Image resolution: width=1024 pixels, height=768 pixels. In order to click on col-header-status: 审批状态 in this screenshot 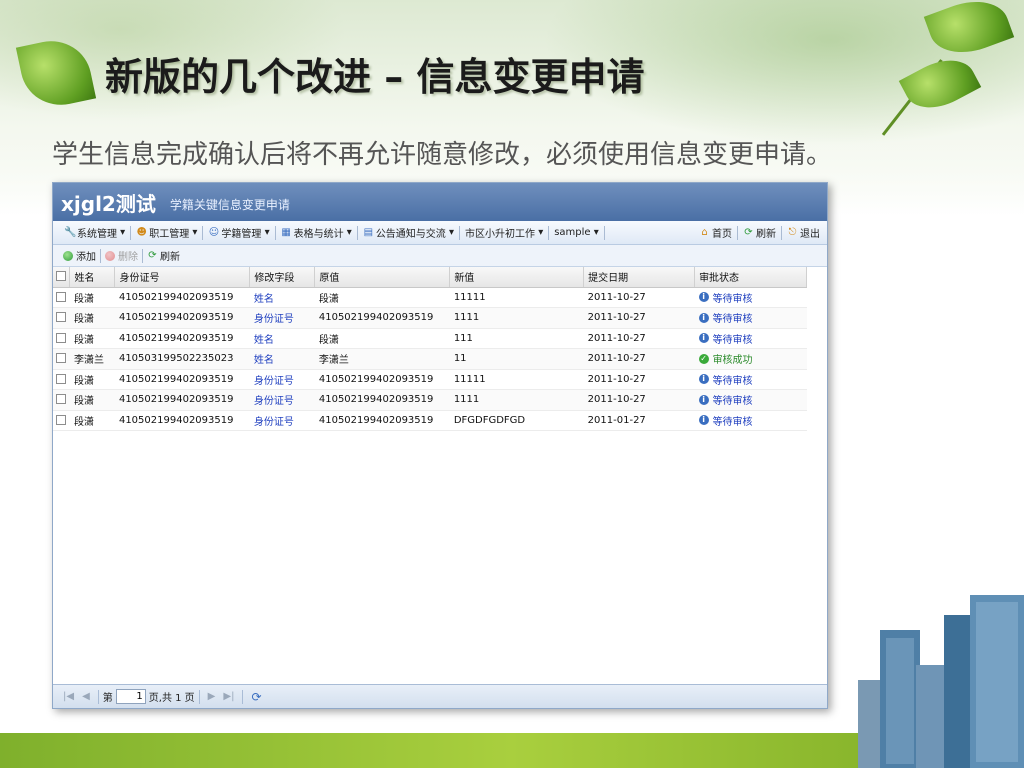, I will do `click(750, 277)`.